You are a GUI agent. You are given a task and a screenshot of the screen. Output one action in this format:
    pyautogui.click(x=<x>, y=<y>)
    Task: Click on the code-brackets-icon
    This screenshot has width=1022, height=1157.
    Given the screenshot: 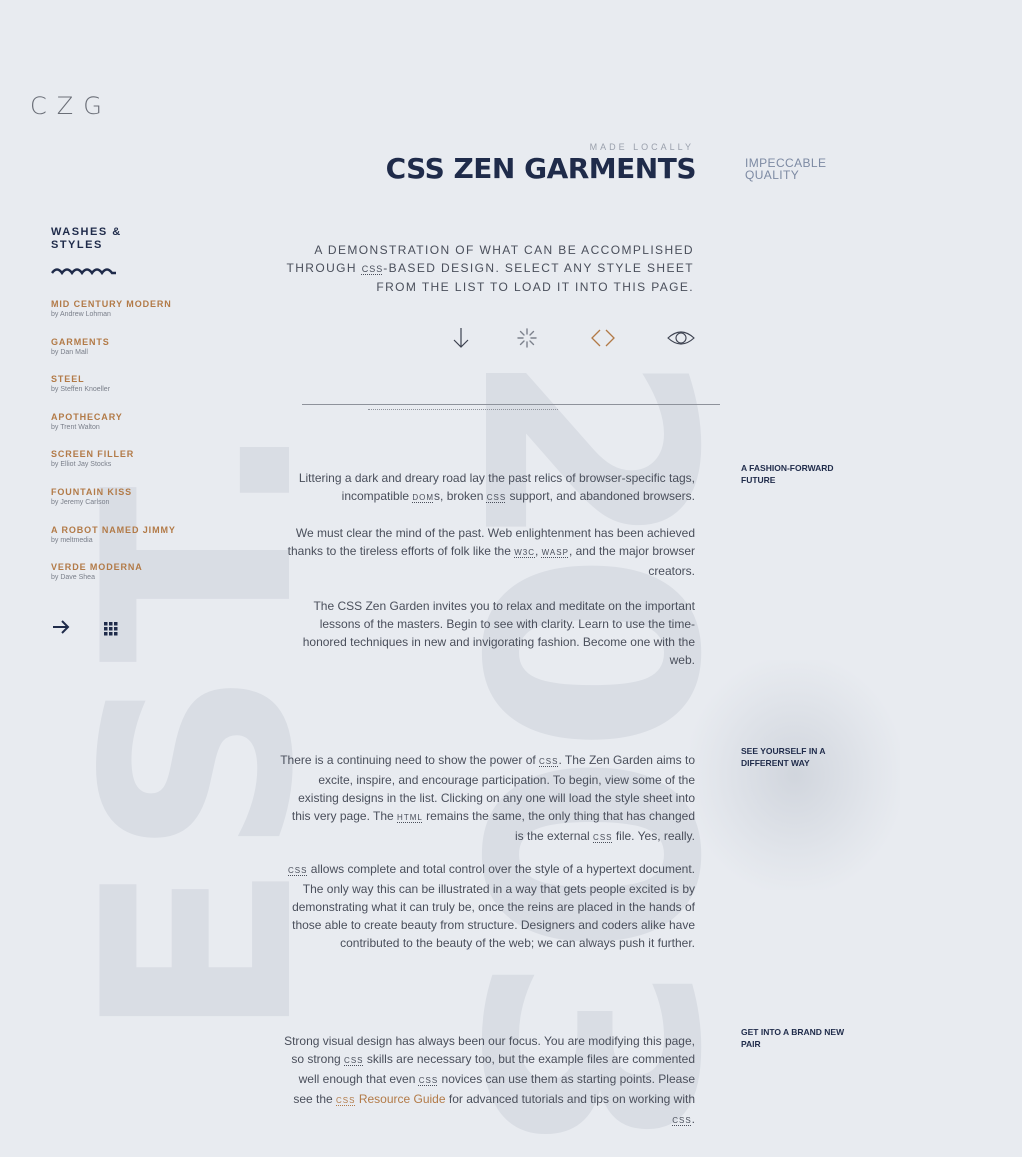 What is the action you would take?
    pyautogui.click(x=603, y=340)
    